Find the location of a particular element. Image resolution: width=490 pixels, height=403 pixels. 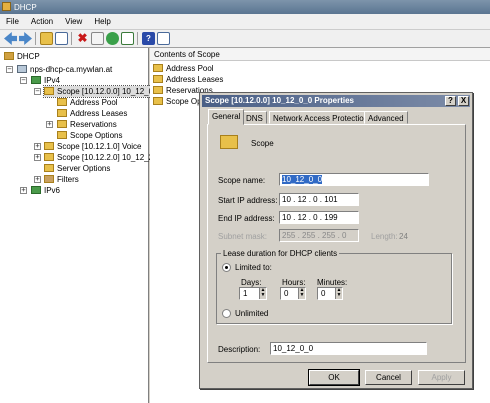

export-icon is located at coordinates (127, 38).